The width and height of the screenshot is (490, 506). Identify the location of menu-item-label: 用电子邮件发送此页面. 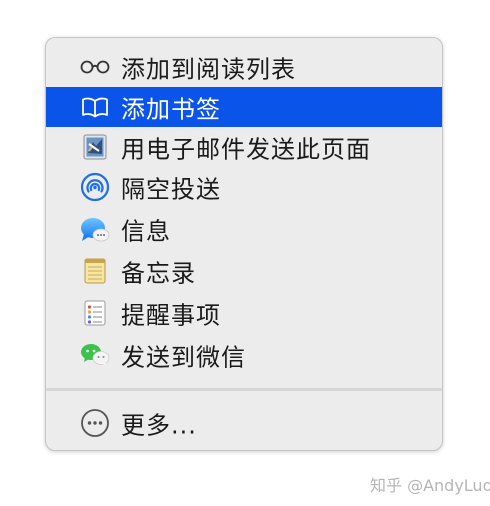
(246, 149).